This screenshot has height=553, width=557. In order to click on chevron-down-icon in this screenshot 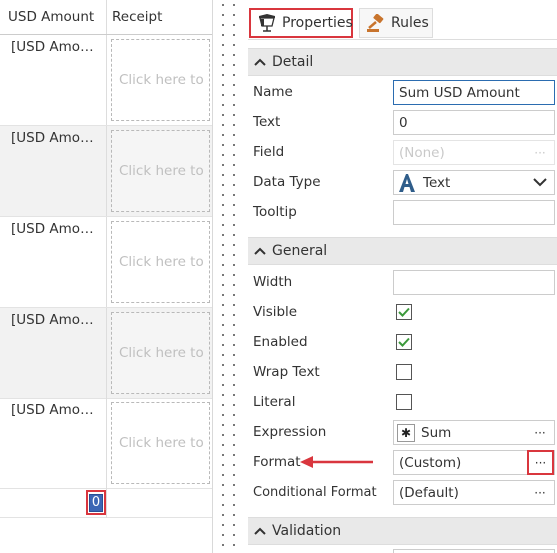, I will do `click(540, 182)`.